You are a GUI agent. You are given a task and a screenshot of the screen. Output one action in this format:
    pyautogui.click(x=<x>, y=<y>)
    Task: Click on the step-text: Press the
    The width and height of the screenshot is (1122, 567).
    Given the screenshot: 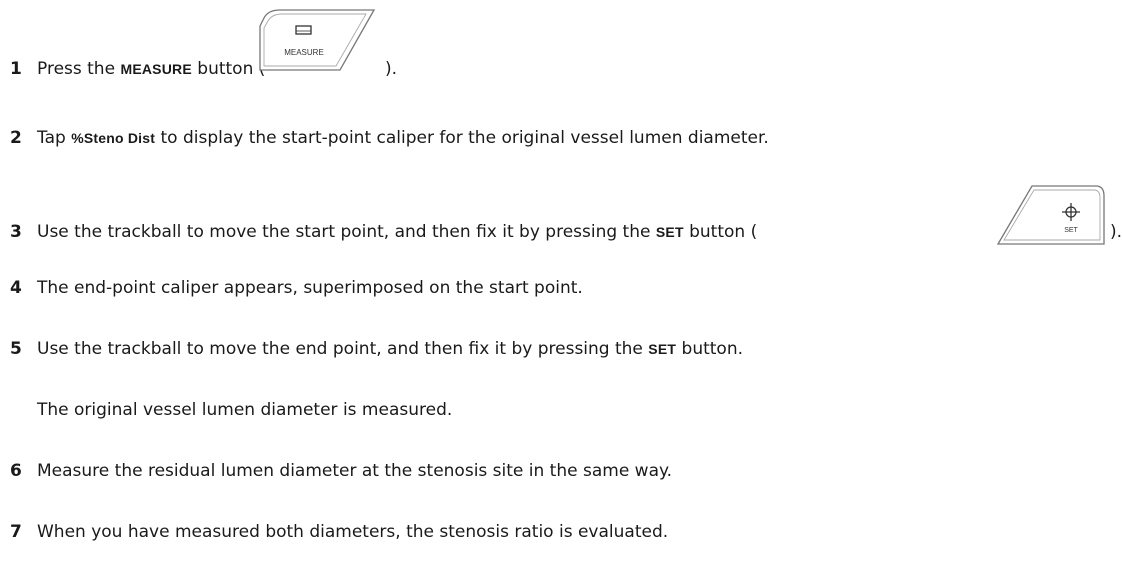 What is the action you would take?
    pyautogui.click(x=79, y=69)
    